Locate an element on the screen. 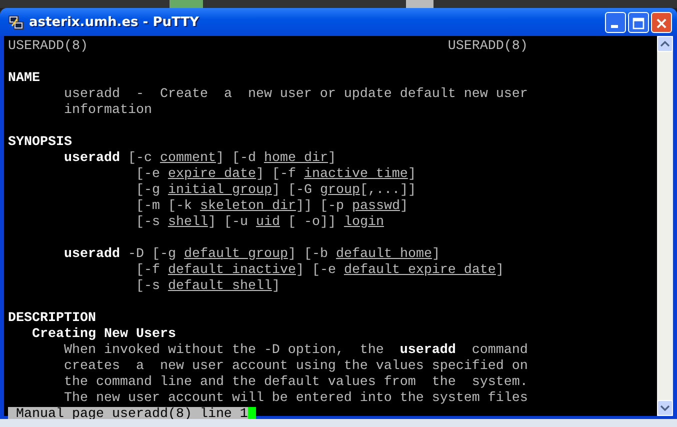 The height and width of the screenshot is (427, 677). close-button is located at coordinates (661, 22).